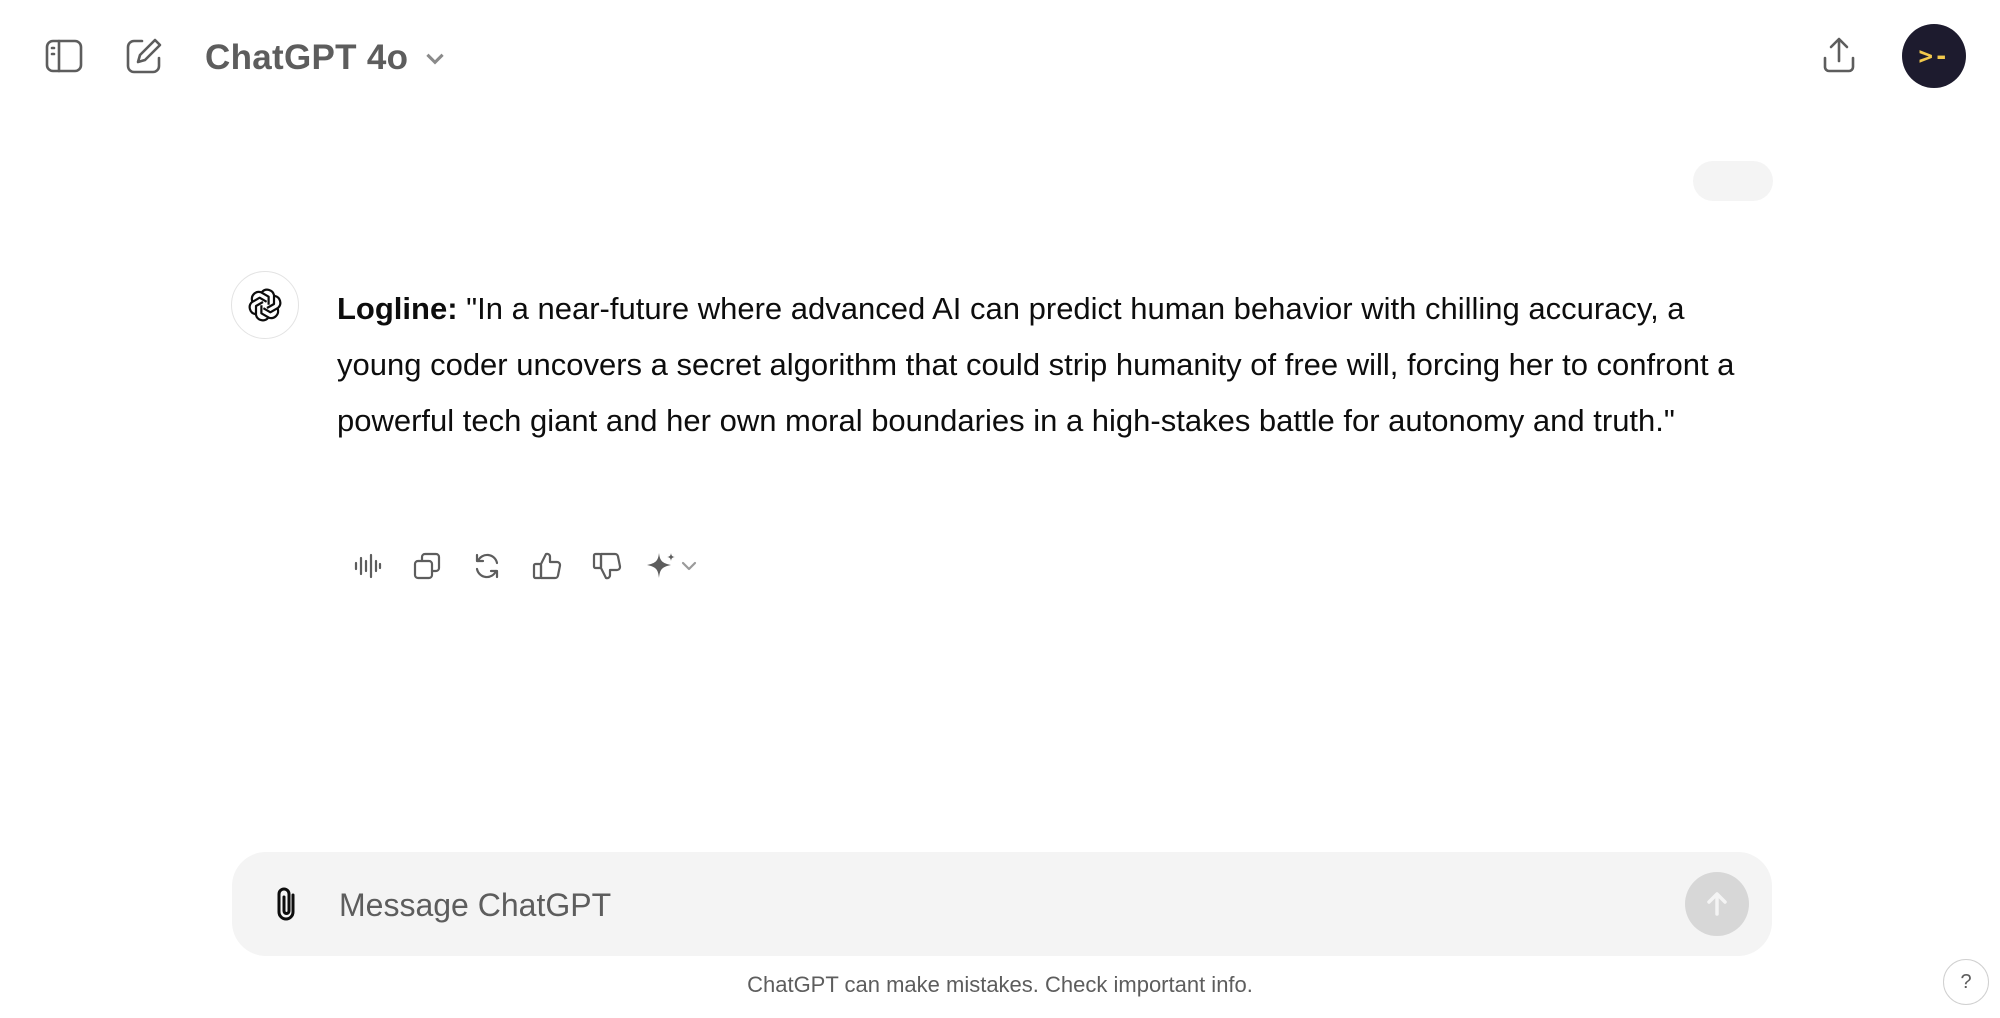 The width and height of the screenshot is (2000, 1018). I want to click on sparkle-icon, so click(661, 565).